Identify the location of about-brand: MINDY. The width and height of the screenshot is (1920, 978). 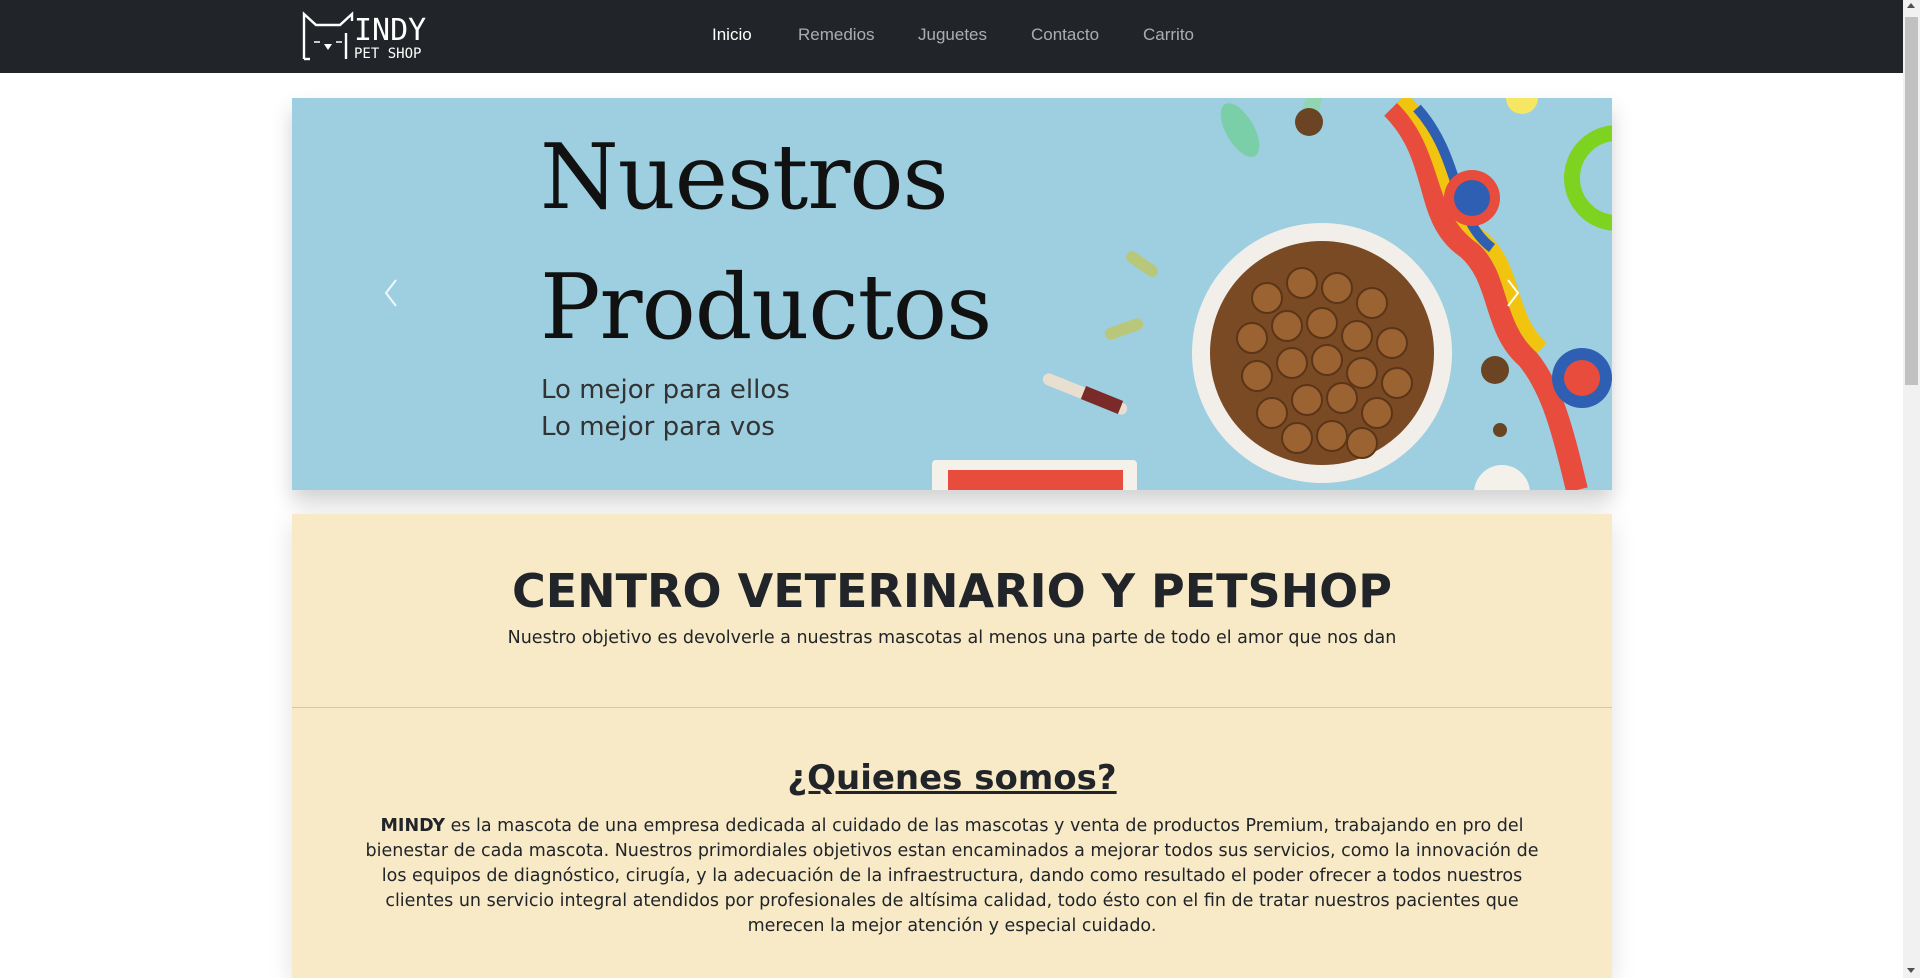
(413, 826).